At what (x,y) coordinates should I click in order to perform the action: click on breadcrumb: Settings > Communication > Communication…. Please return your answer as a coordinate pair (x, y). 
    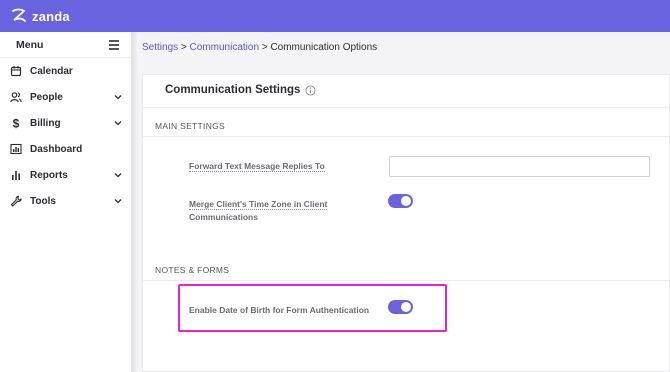
    Looking at the image, I should click on (259, 47).